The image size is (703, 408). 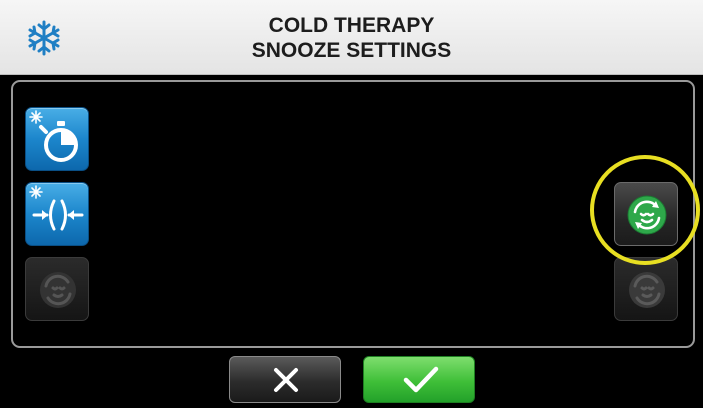 I want to click on title-line-2: SNOOZE SETTINGS, so click(x=351, y=50).